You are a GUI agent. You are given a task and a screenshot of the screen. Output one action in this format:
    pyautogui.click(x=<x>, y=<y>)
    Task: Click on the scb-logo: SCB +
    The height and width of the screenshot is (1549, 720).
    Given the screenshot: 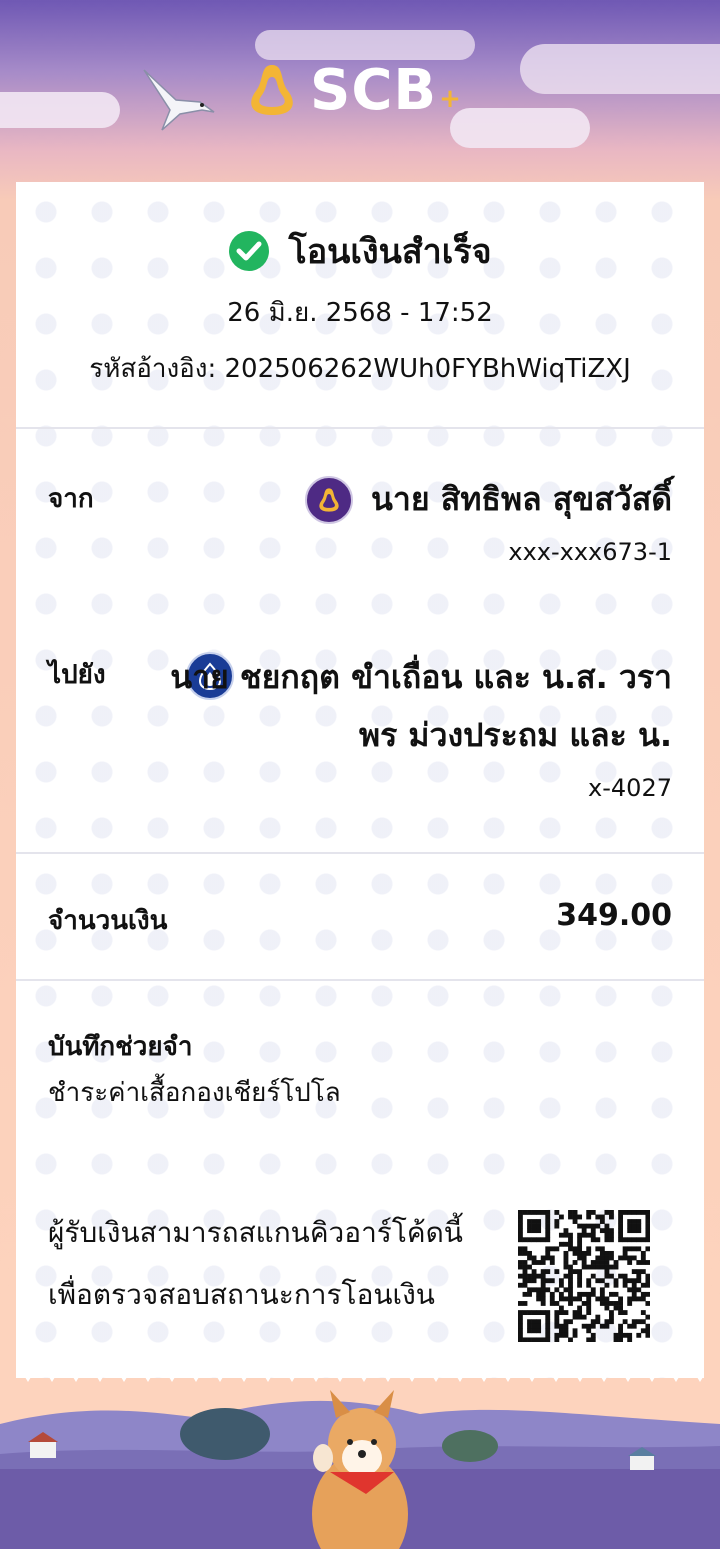 What is the action you would take?
    pyautogui.click(x=352, y=90)
    